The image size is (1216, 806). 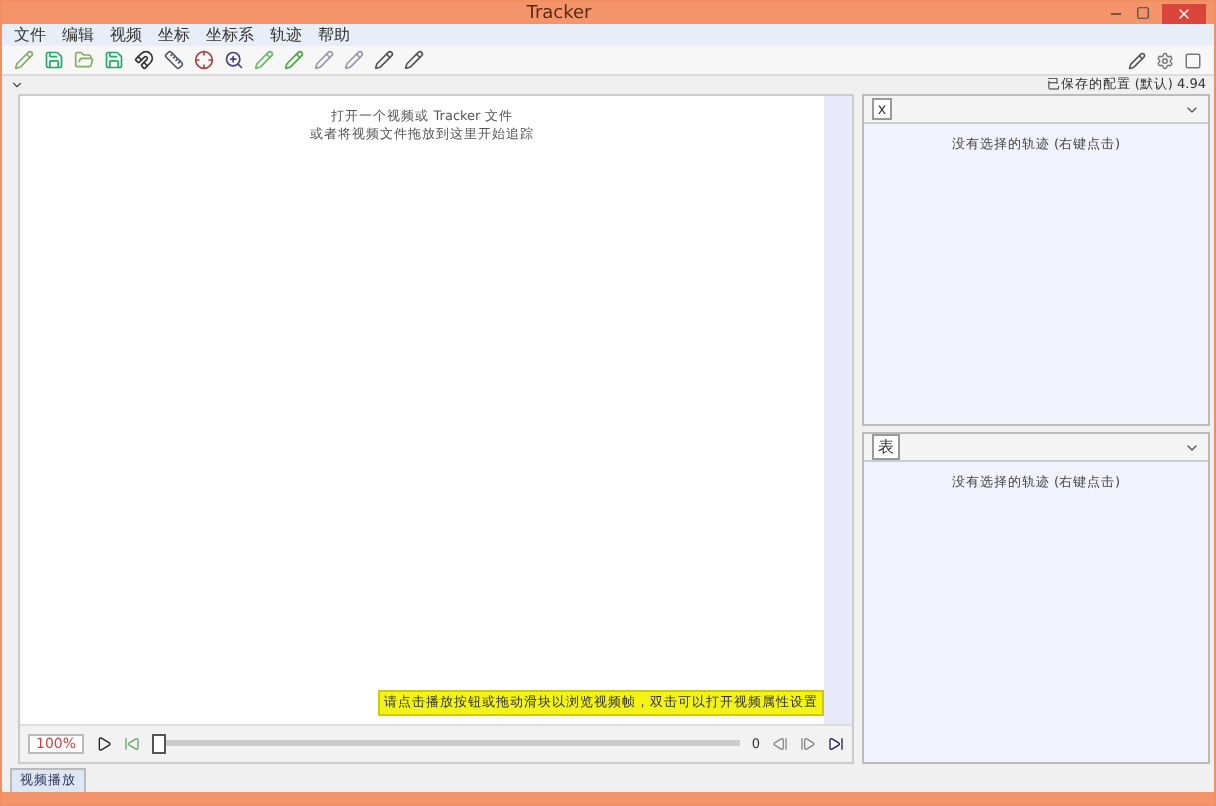 I want to click on menu-item: 帮助, so click(x=334, y=35).